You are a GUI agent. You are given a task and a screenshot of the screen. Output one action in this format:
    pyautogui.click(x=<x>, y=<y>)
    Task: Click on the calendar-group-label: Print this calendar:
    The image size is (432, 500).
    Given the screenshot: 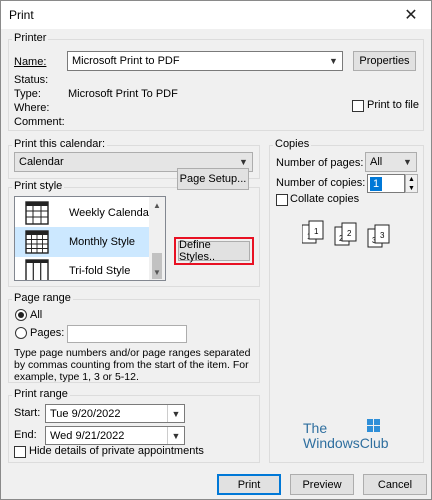 What is the action you would take?
    pyautogui.click(x=60, y=144)
    